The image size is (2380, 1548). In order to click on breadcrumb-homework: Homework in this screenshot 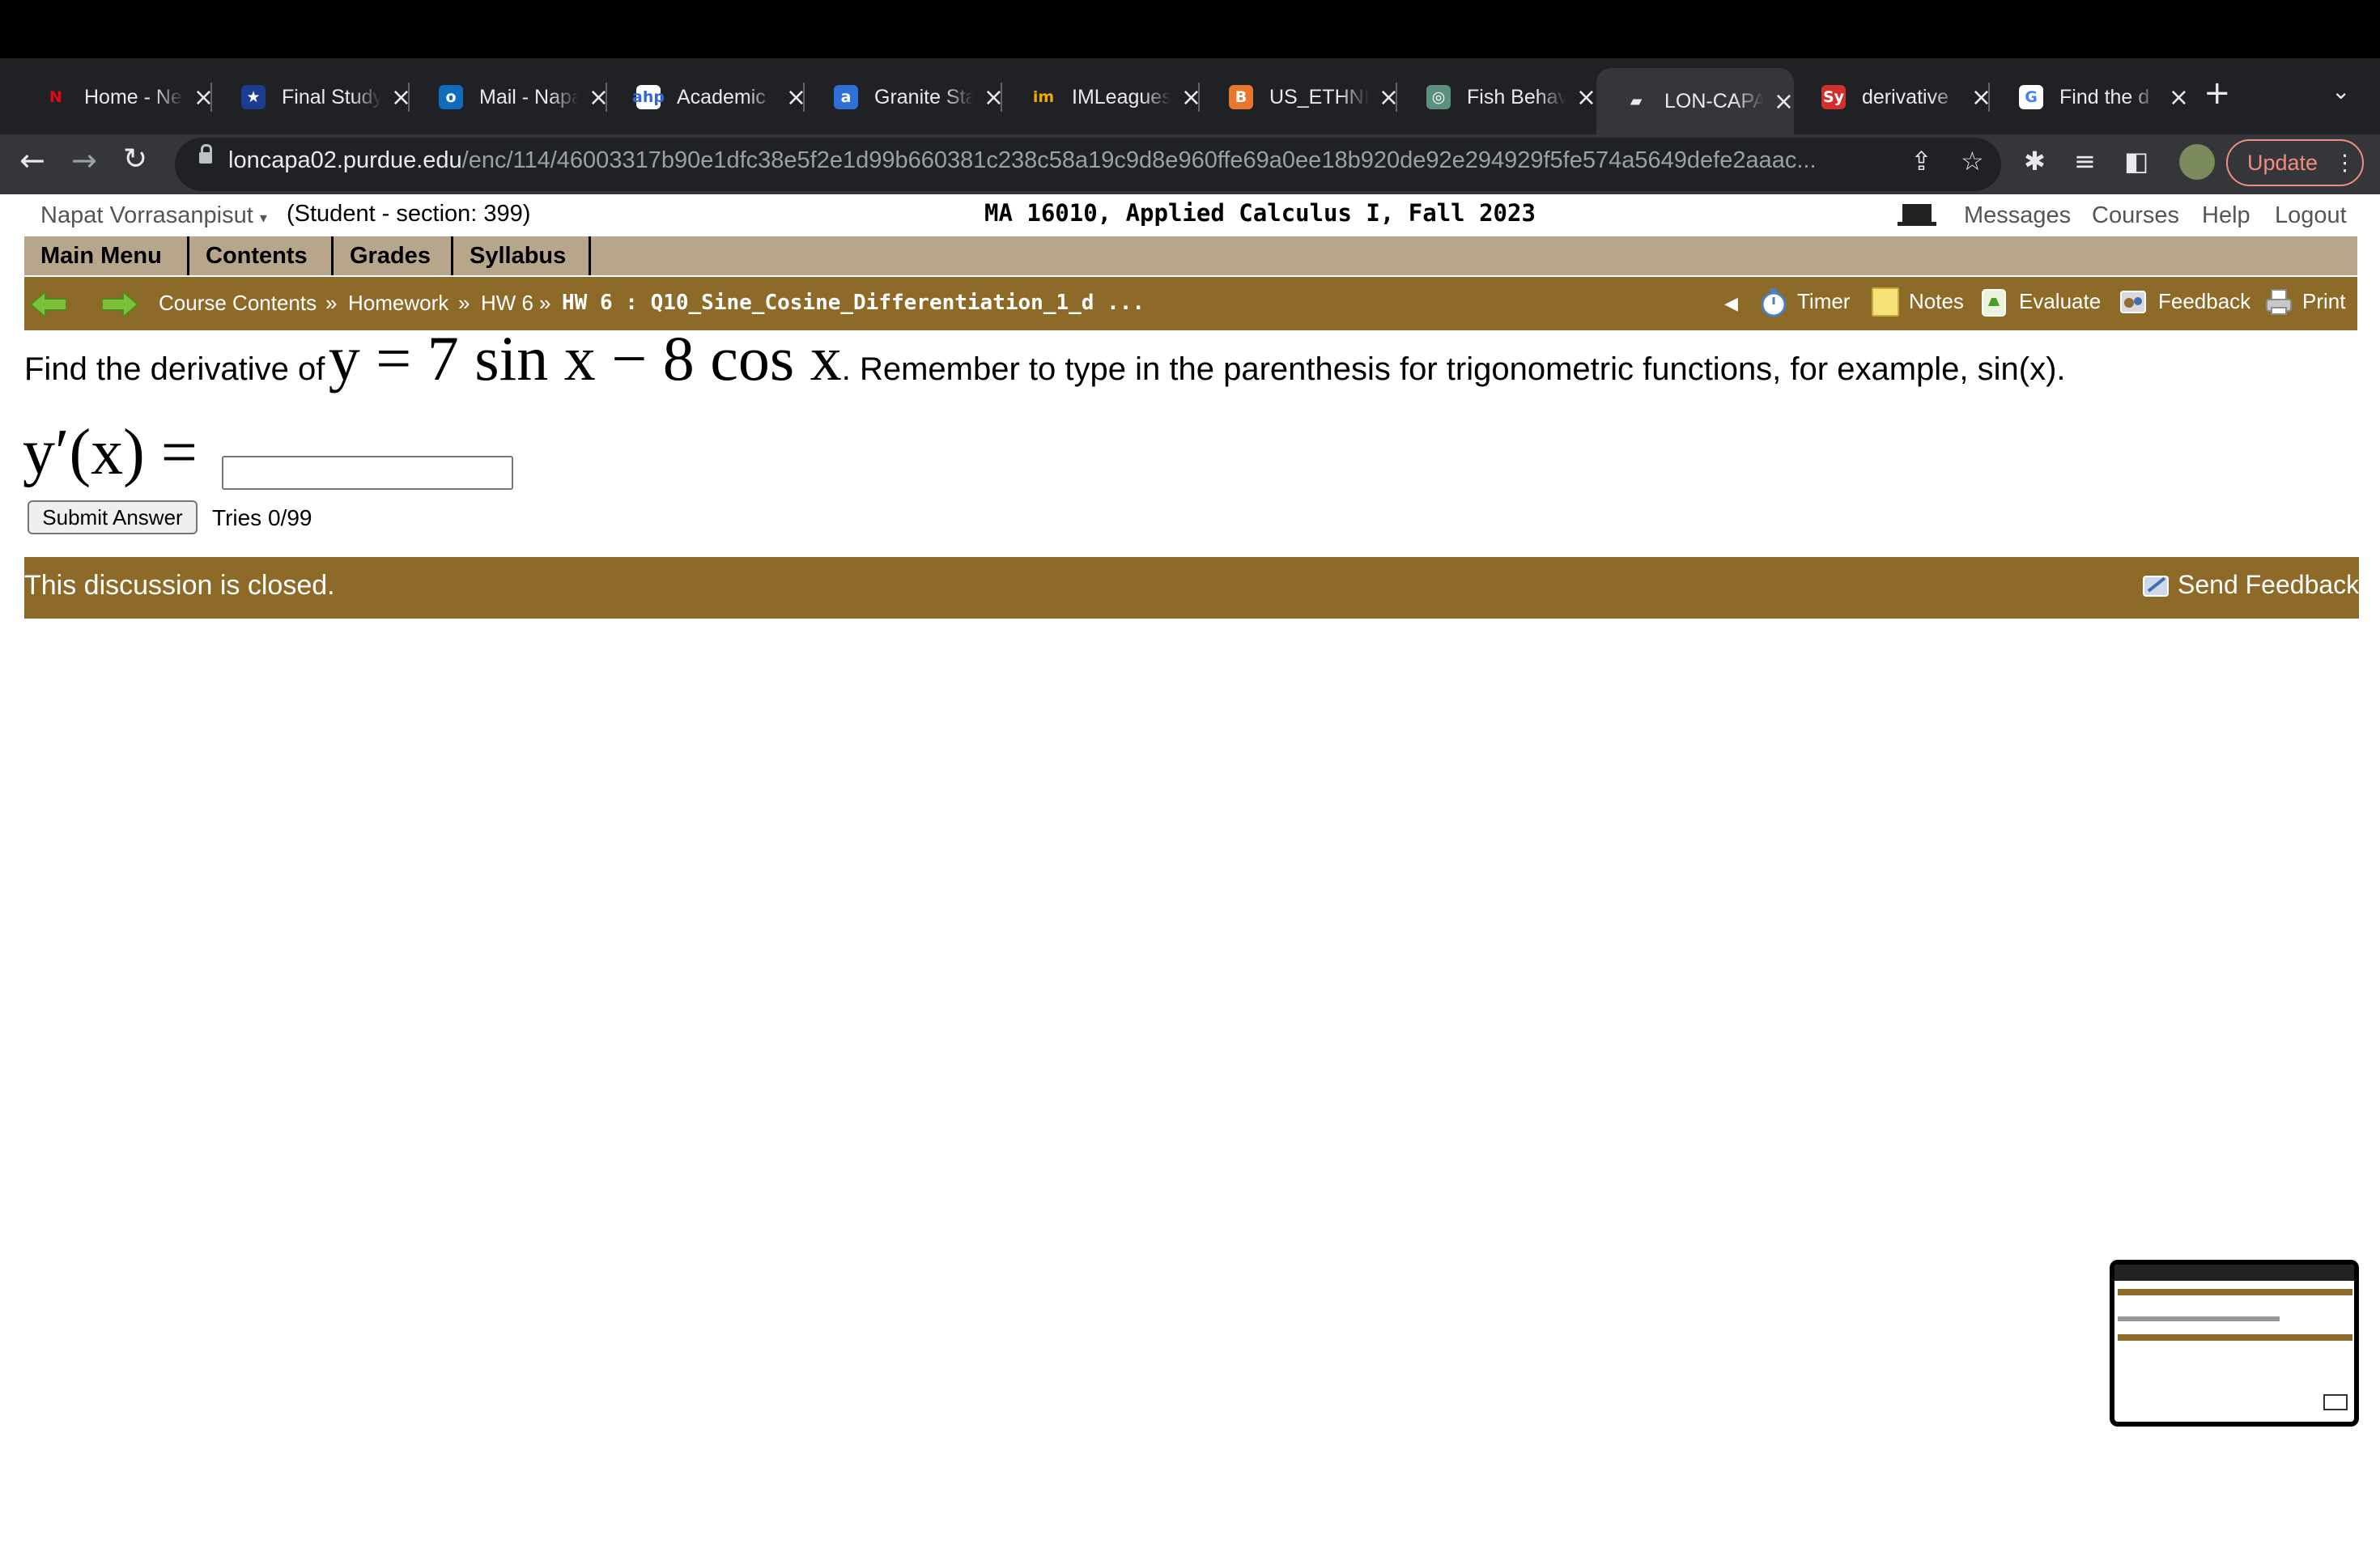, I will do `click(398, 304)`.